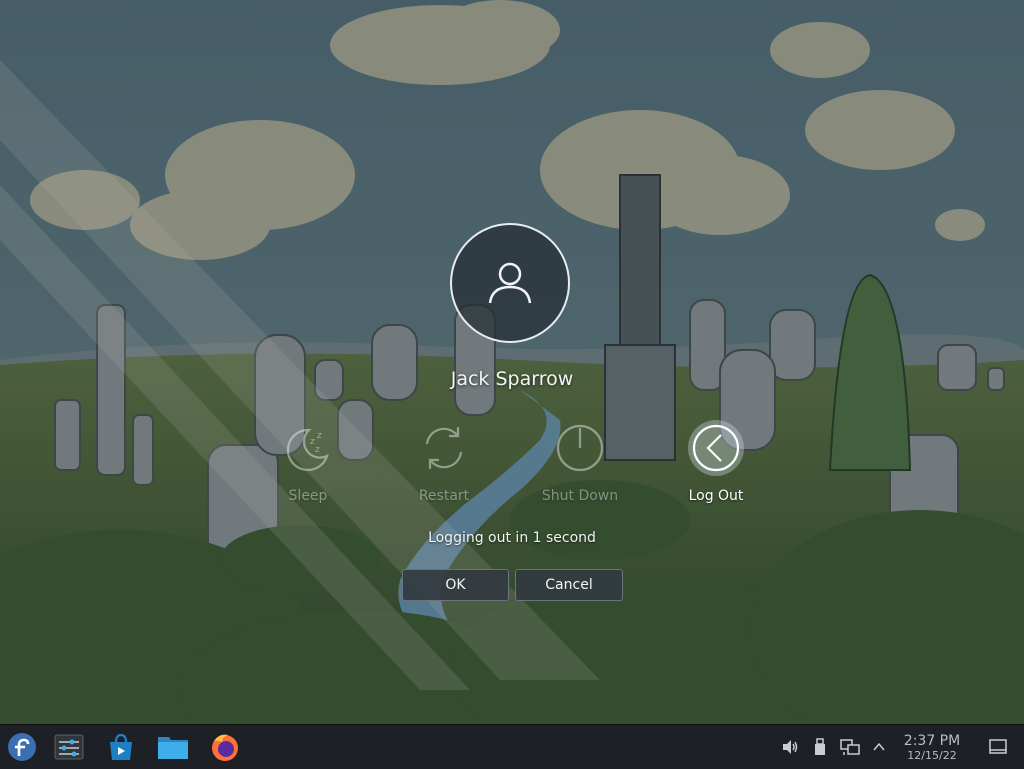  I want to click on show-desktop-button, so click(998, 747).